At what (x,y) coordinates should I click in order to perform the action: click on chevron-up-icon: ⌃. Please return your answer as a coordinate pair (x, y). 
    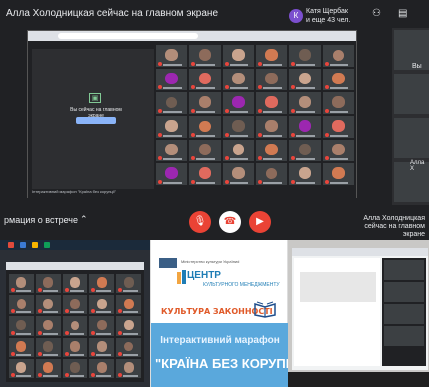
    Looking at the image, I should click on (84, 219).